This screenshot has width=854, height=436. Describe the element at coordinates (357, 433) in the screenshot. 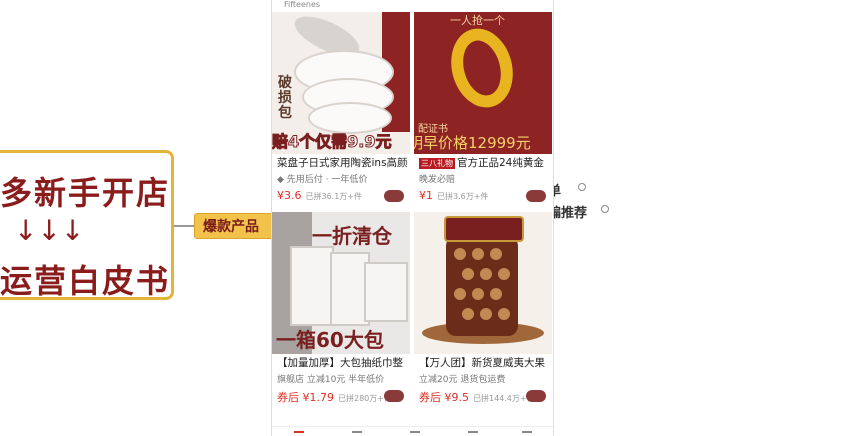

I see `category-icon` at that location.